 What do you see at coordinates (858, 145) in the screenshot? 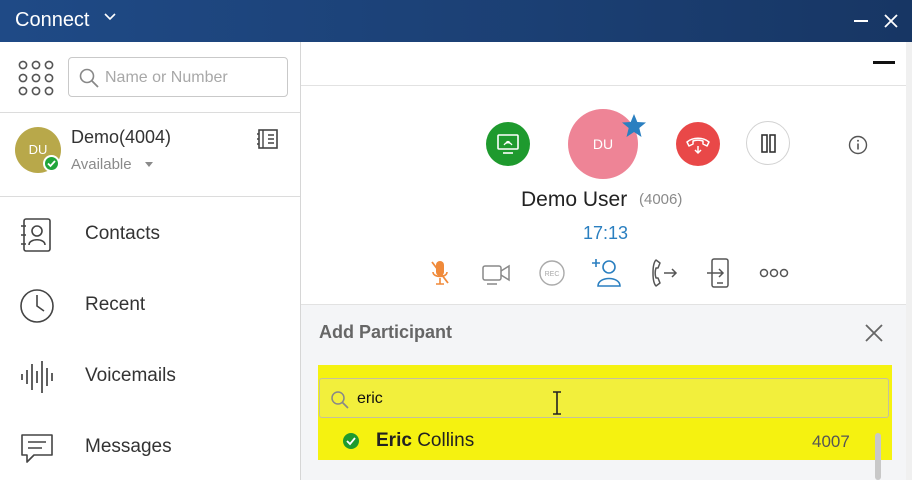
I see `info-icon` at bounding box center [858, 145].